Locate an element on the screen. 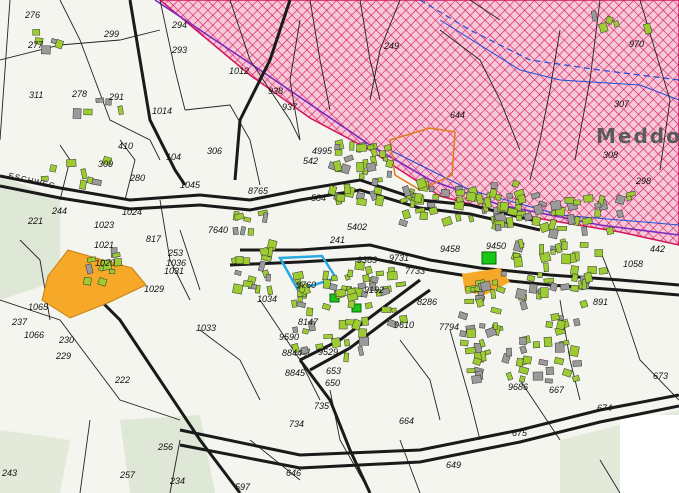 This screenshot has height=493, width=679. parcel-number-label: 410 is located at coordinates (125, 146).